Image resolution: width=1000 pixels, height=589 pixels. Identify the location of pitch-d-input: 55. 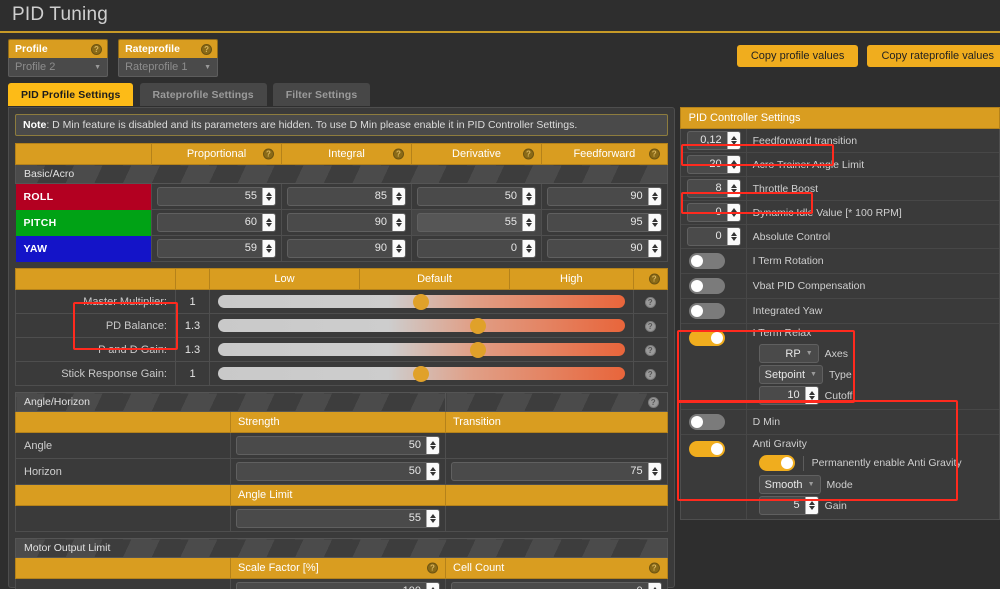
(476, 222).